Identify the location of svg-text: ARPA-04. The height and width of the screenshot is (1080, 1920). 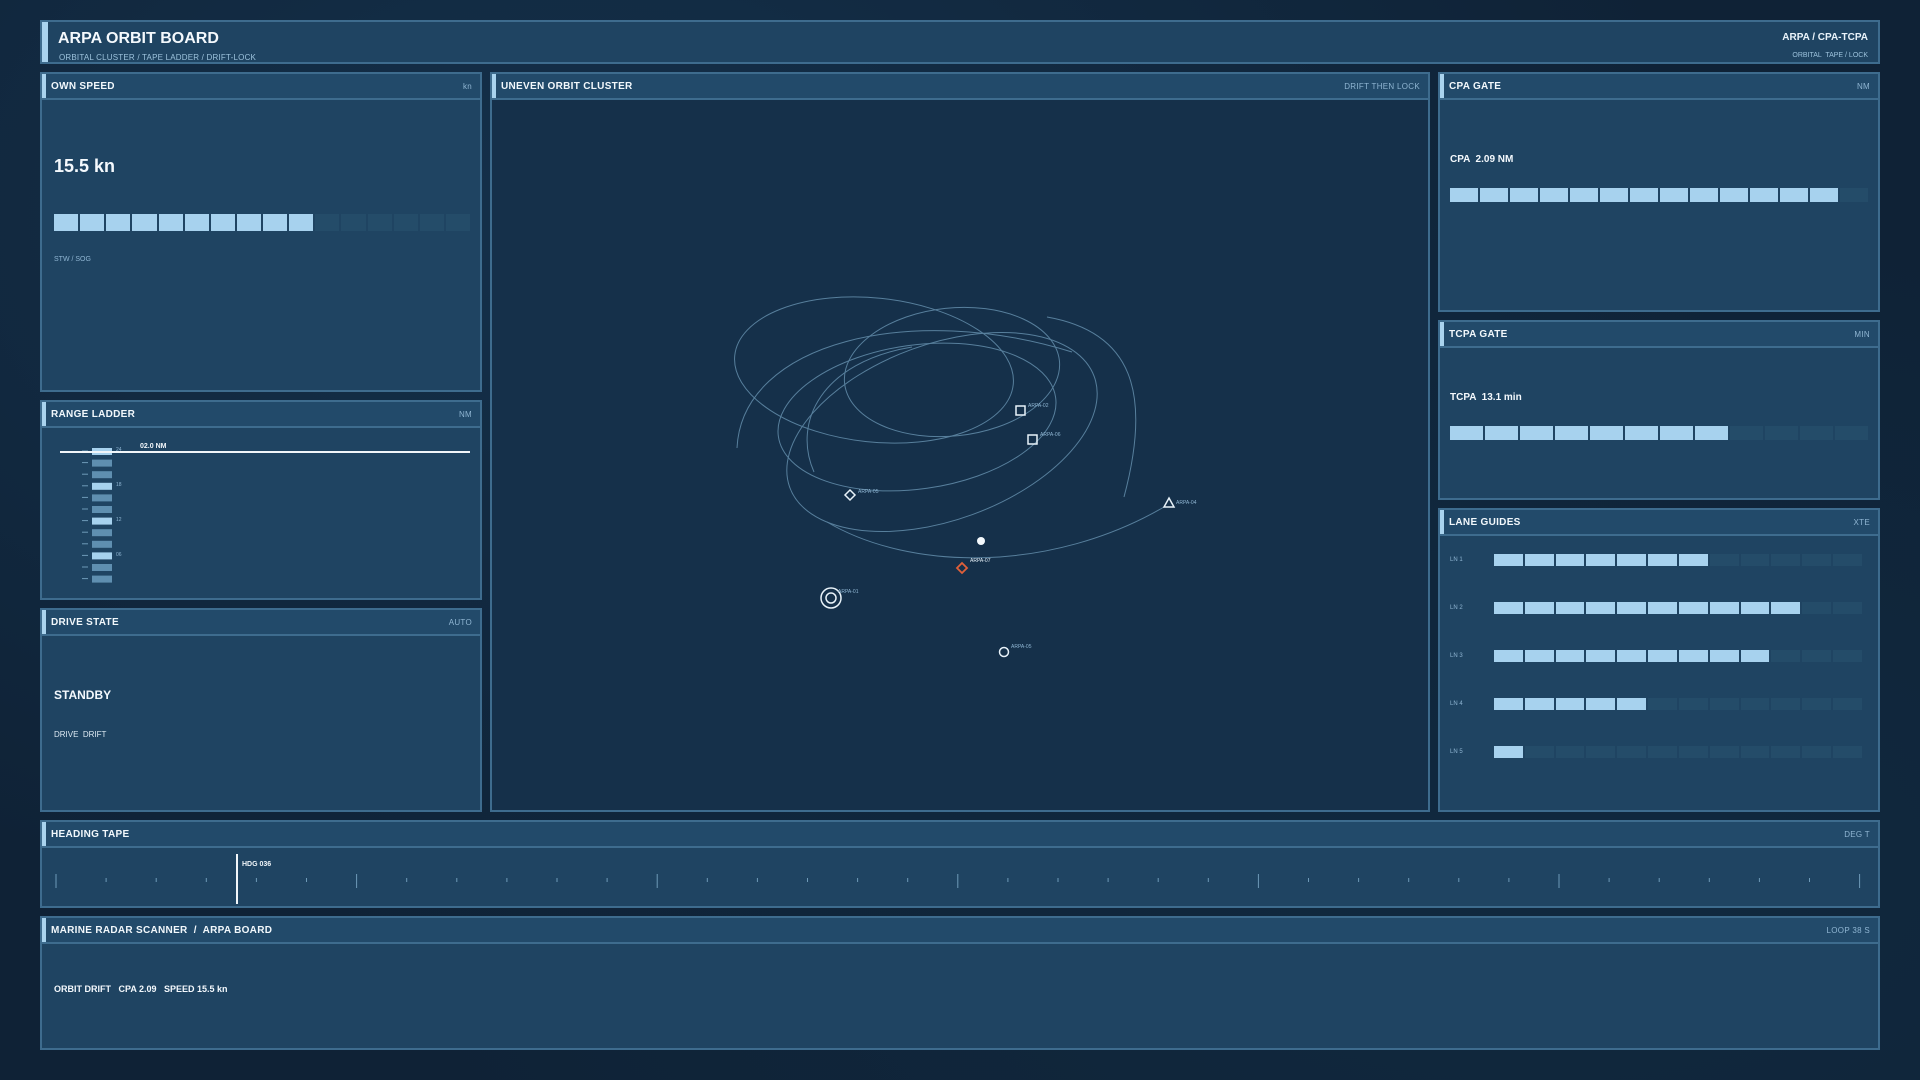
(1186, 503).